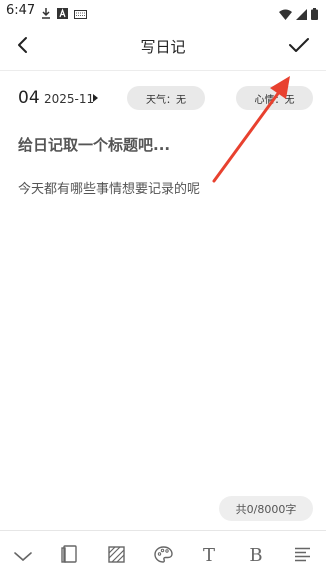 The width and height of the screenshot is (326, 581). What do you see at coordinates (46, 13) in the screenshot?
I see `download-icon` at bounding box center [46, 13].